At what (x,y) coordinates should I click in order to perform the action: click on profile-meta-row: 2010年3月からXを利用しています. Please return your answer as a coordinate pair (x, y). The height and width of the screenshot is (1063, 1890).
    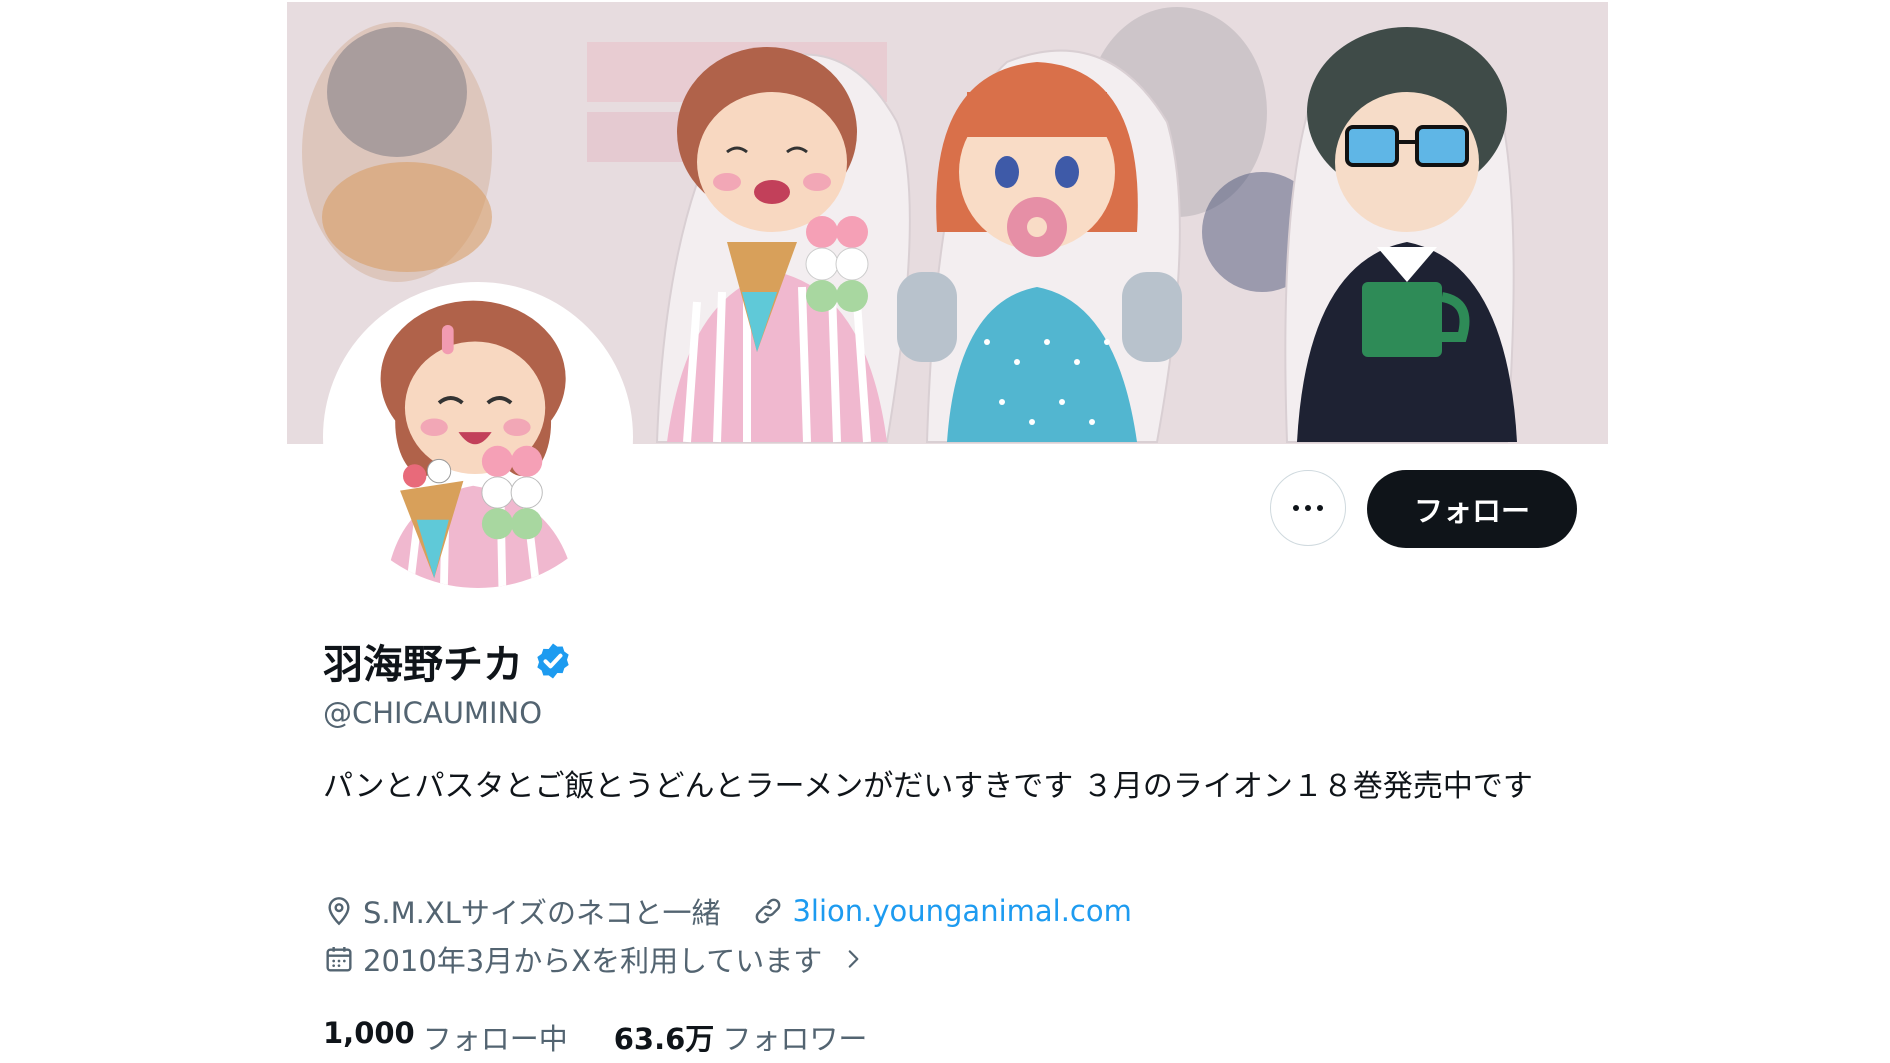
    Looking at the image, I should click on (610, 959).